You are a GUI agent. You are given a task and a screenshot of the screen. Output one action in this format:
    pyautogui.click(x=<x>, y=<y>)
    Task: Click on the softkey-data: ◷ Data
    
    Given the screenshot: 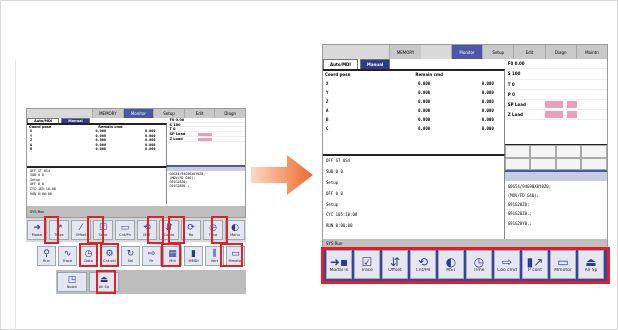 What is the action you would take?
    pyautogui.click(x=88, y=256)
    